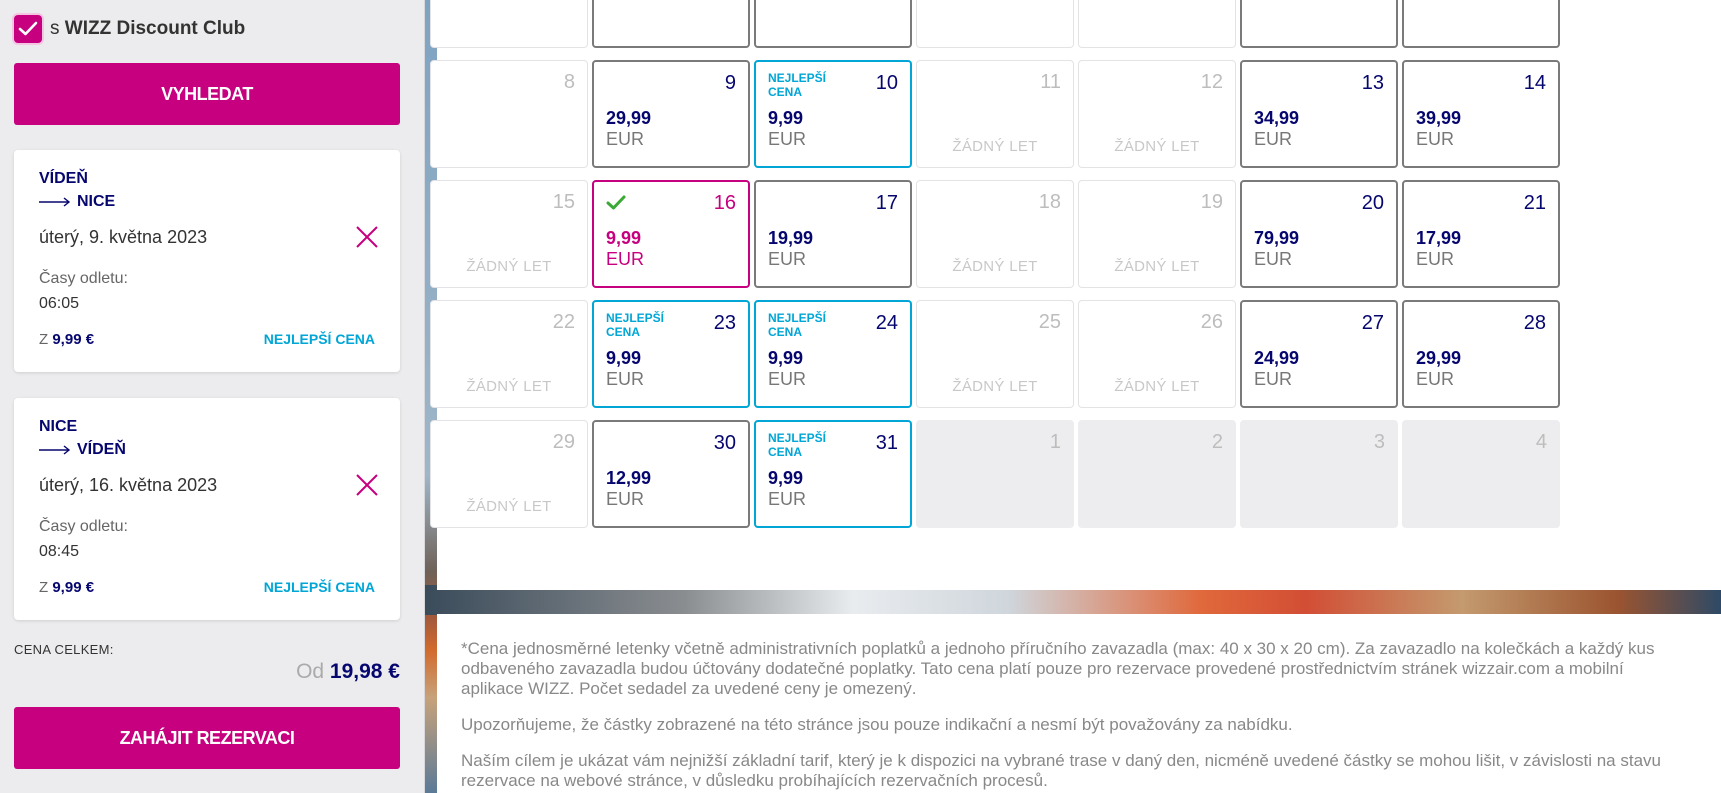 Image resolution: width=1721 pixels, height=793 pixels. Describe the element at coordinates (671, 114) in the screenshot. I see `calendar-day-cell: 9 29,99 EUR` at that location.